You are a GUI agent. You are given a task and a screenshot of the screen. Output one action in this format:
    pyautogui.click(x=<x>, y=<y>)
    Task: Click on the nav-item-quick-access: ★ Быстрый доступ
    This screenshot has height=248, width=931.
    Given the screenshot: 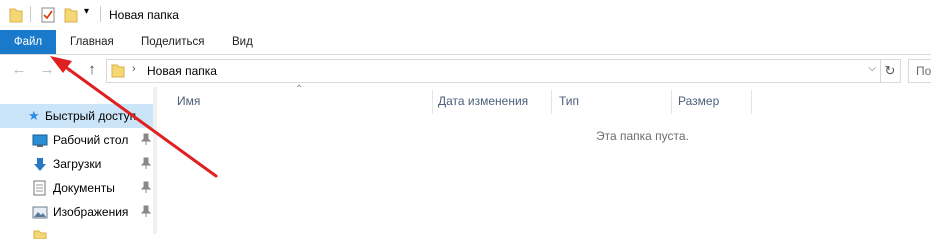 What is the action you would take?
    pyautogui.click(x=76, y=116)
    